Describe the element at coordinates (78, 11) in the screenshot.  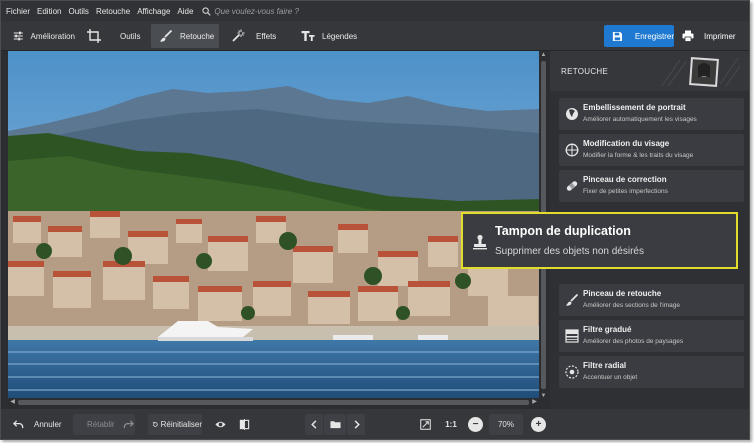
I see `menu-outils: Outils` at that location.